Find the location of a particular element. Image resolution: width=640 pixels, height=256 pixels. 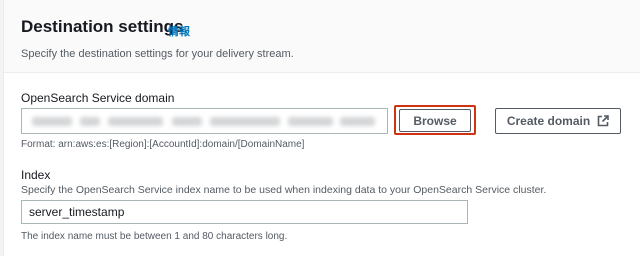

info-link: 情報 is located at coordinates (179, 31).